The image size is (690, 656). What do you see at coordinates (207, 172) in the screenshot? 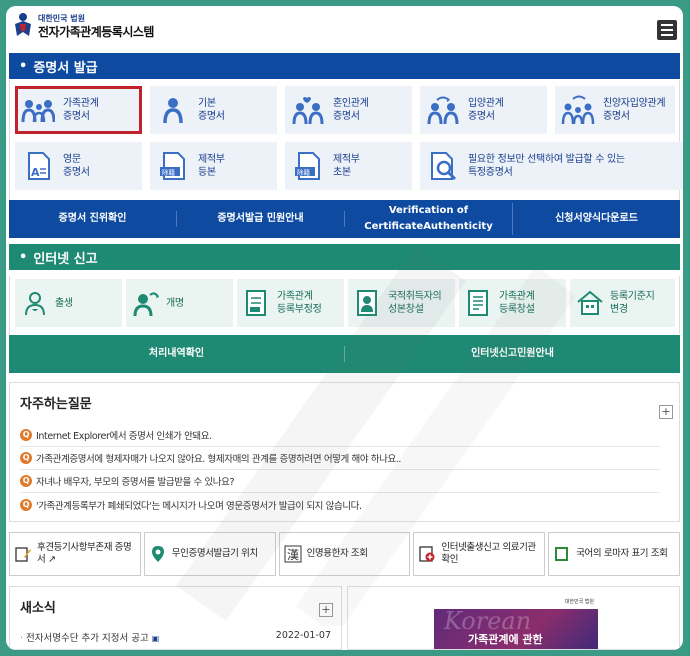
I see `cert-card-label: 등본` at bounding box center [207, 172].